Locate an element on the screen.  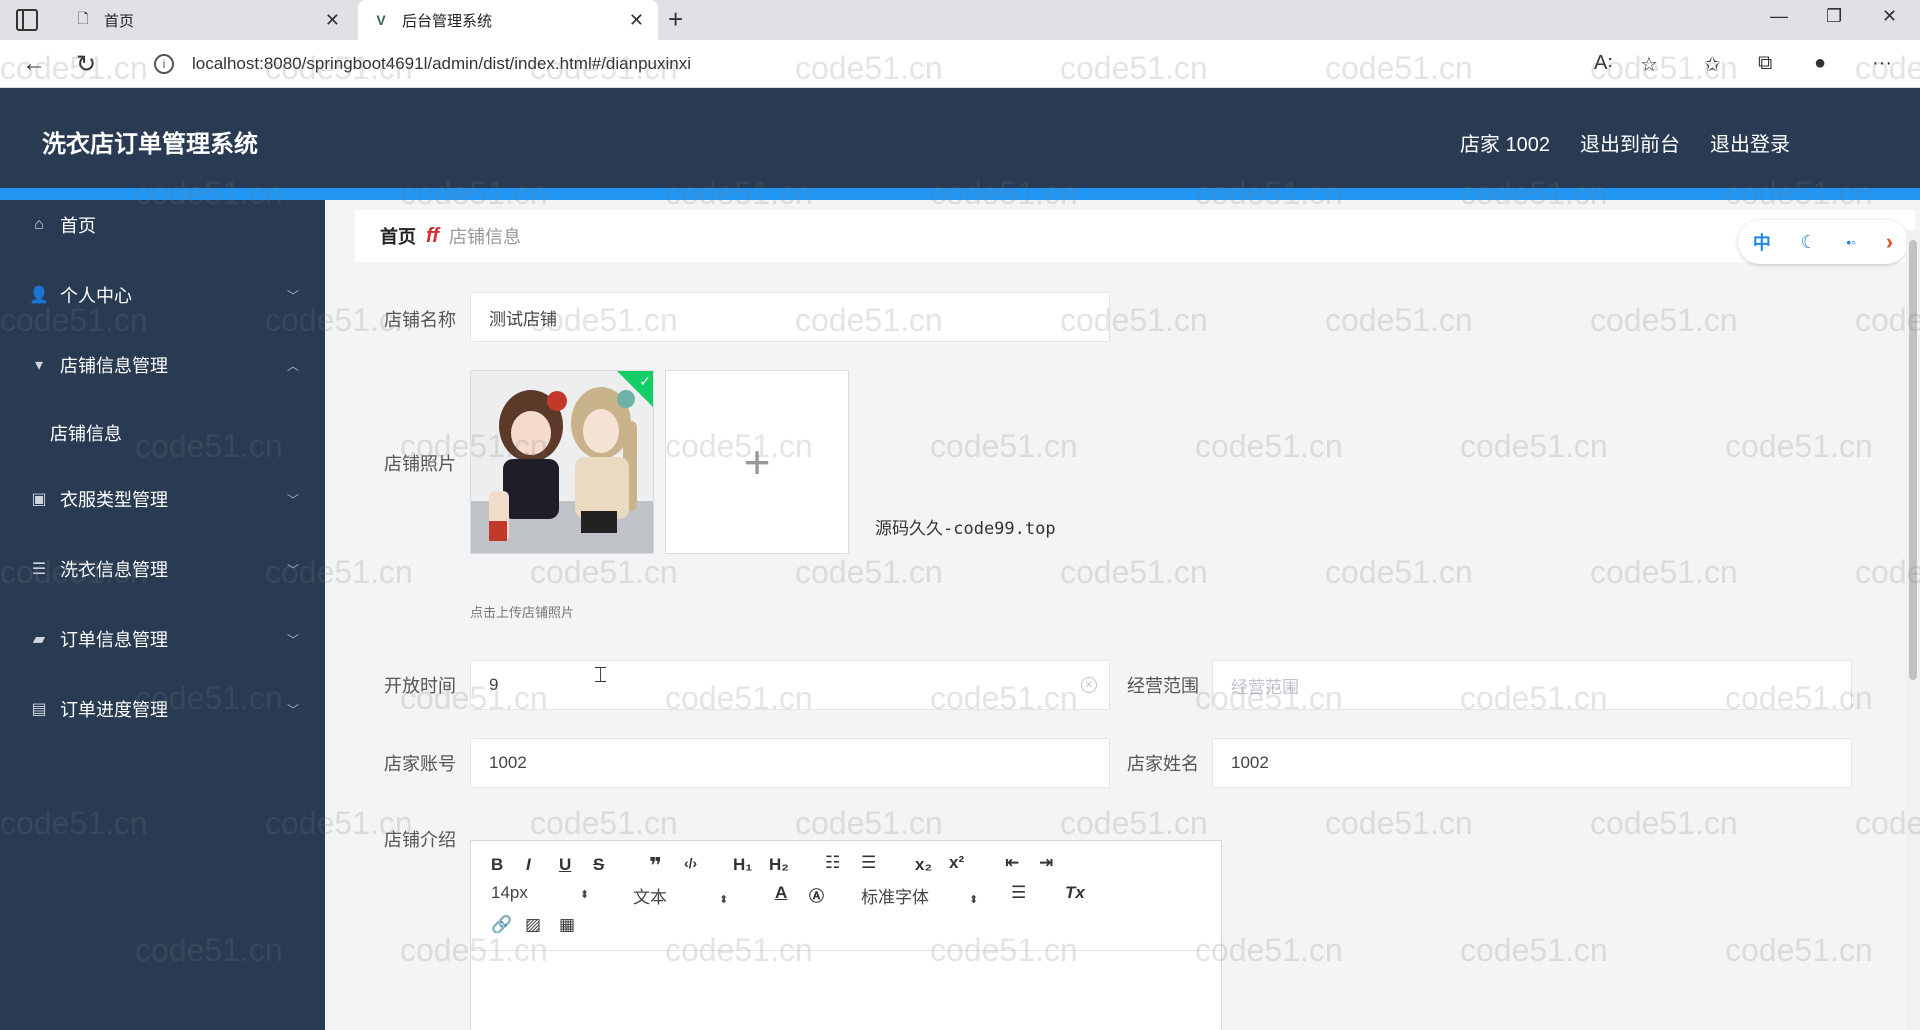
more-menu-icon: ··· is located at coordinates (1882, 63).